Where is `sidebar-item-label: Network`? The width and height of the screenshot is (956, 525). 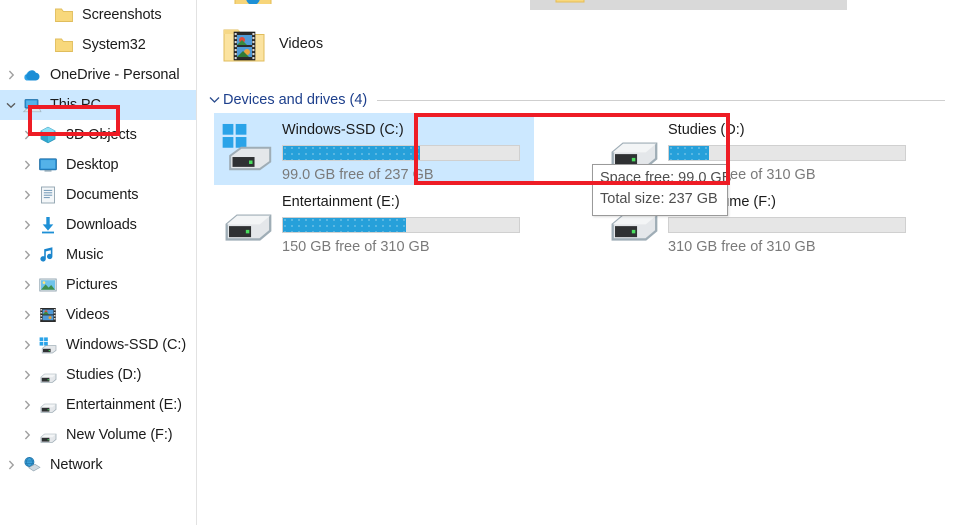 sidebar-item-label: Network is located at coordinates (76, 465).